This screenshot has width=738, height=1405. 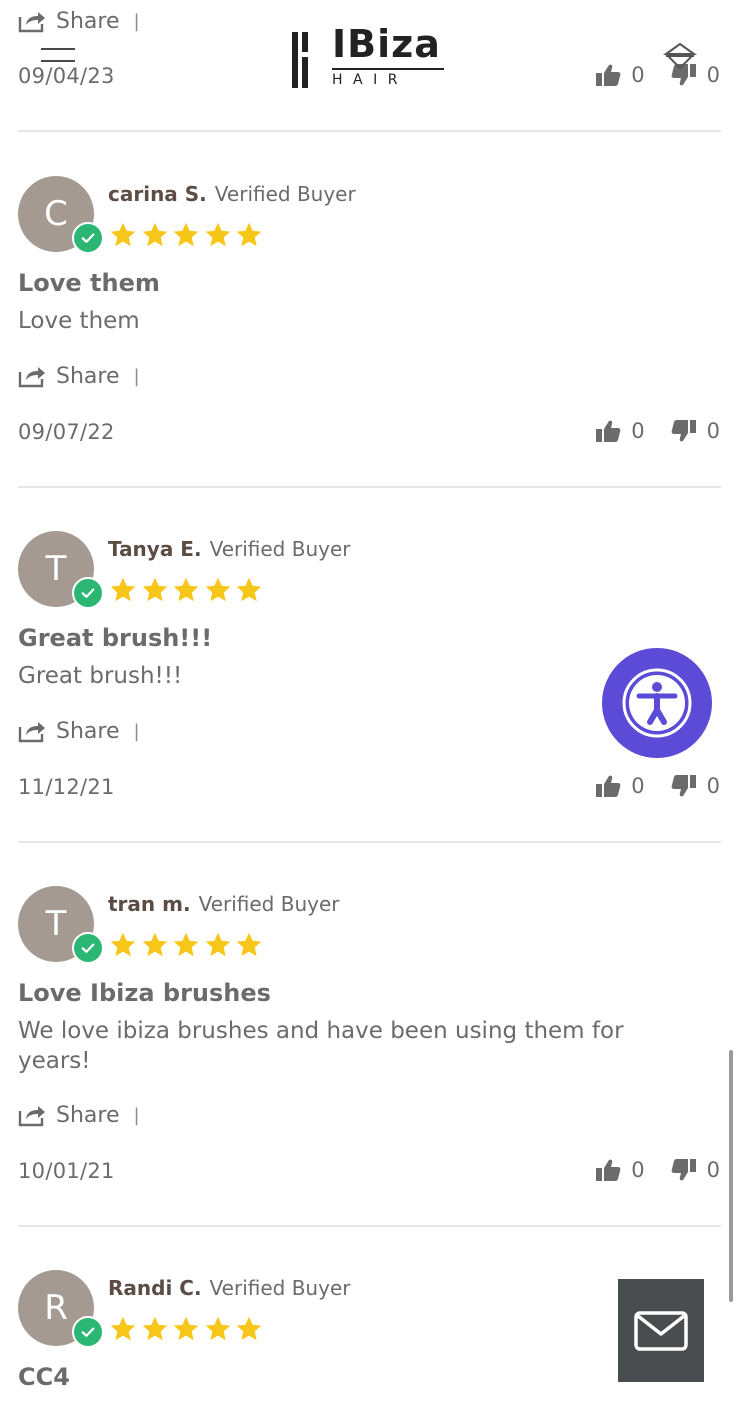 I want to click on accessibility-button, so click(x=657, y=703).